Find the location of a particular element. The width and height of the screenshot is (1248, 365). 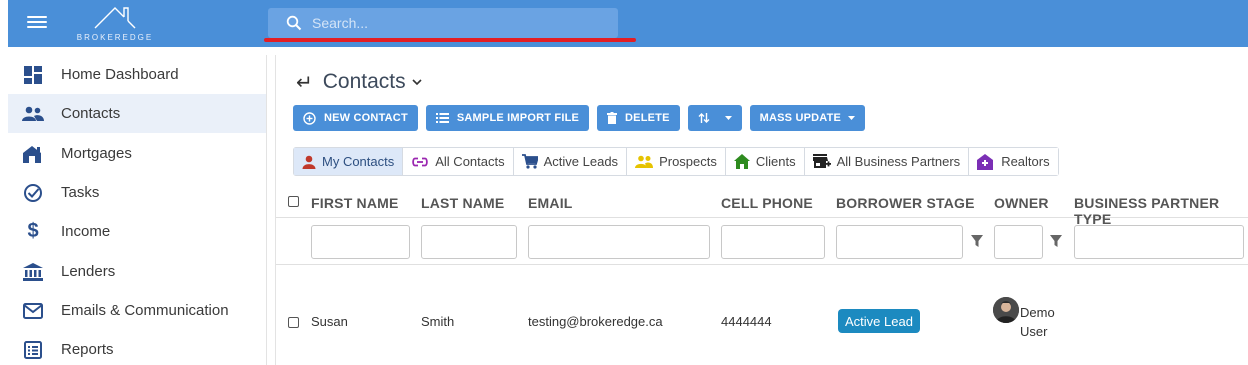

column-header-first-name: FIRST NAME is located at coordinates (355, 203).